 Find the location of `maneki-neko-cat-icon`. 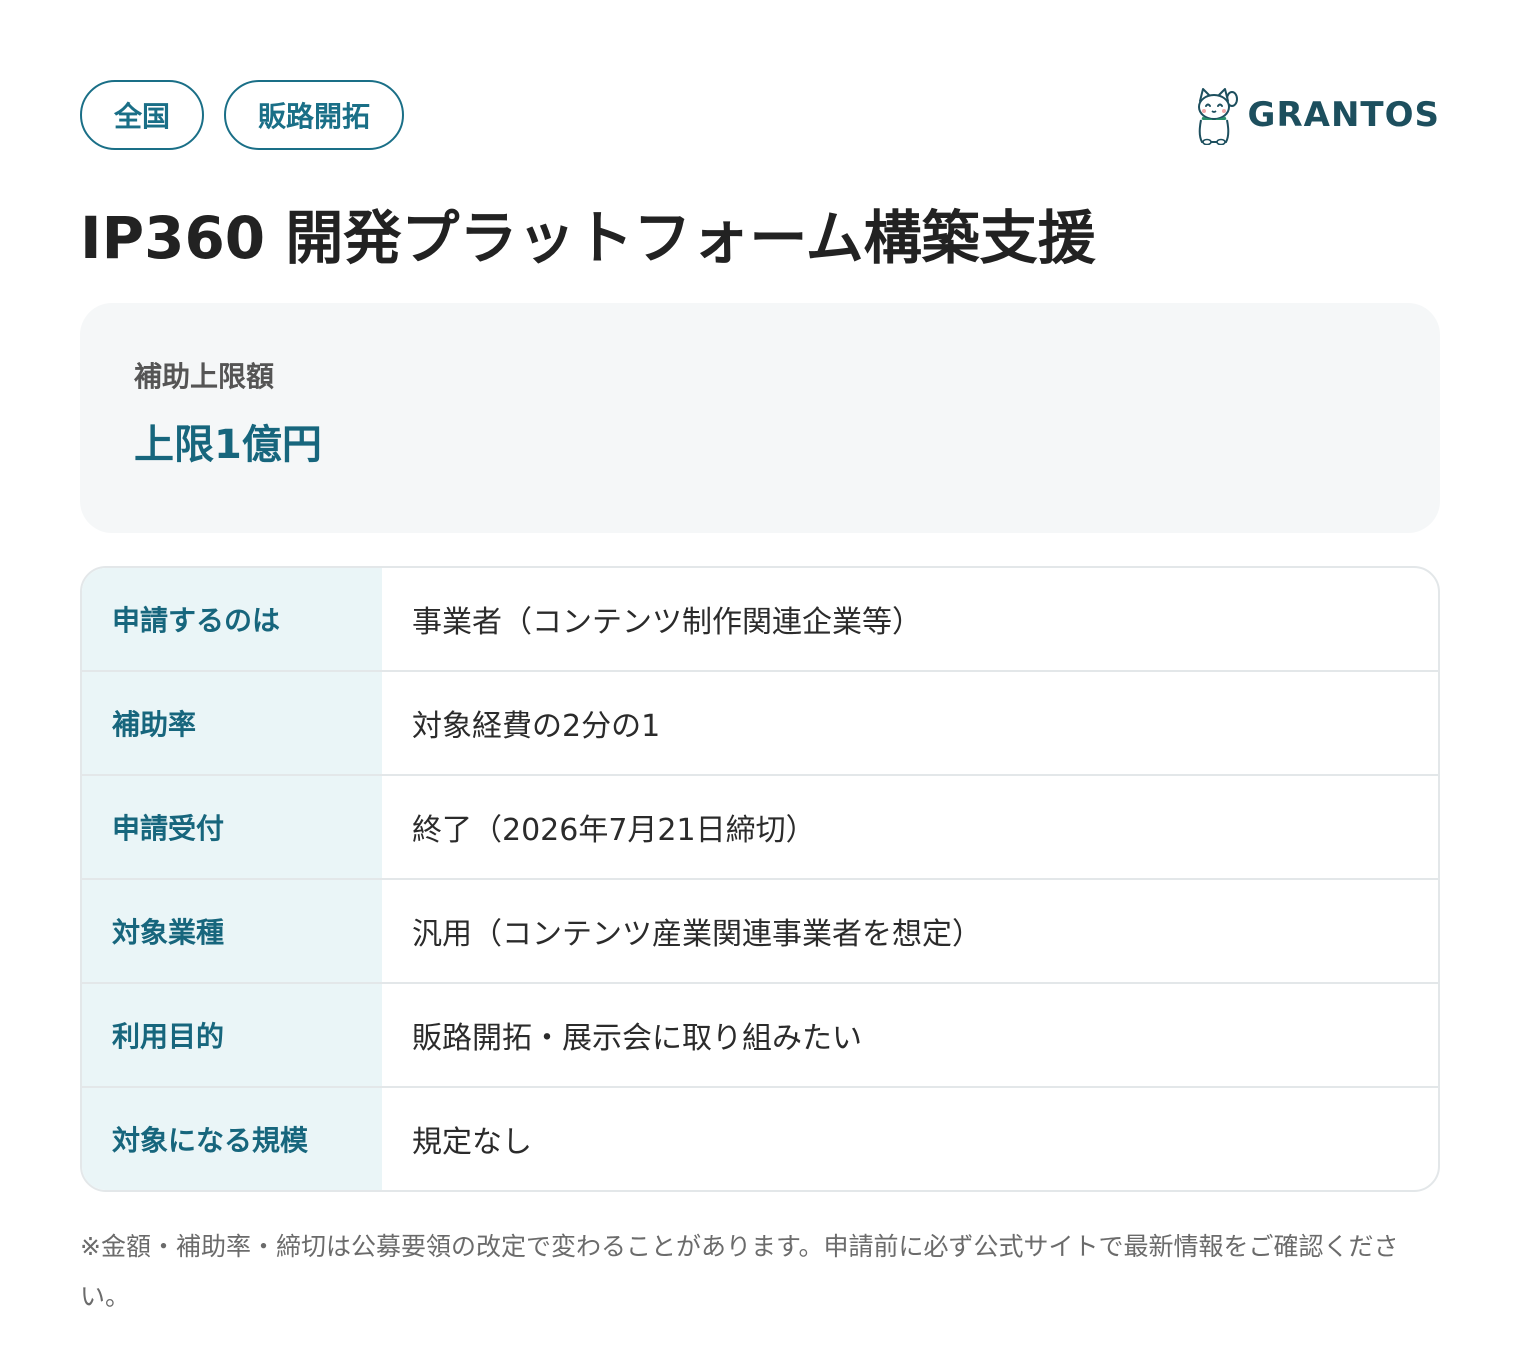

maneki-neko-cat-icon is located at coordinates (1217, 116).